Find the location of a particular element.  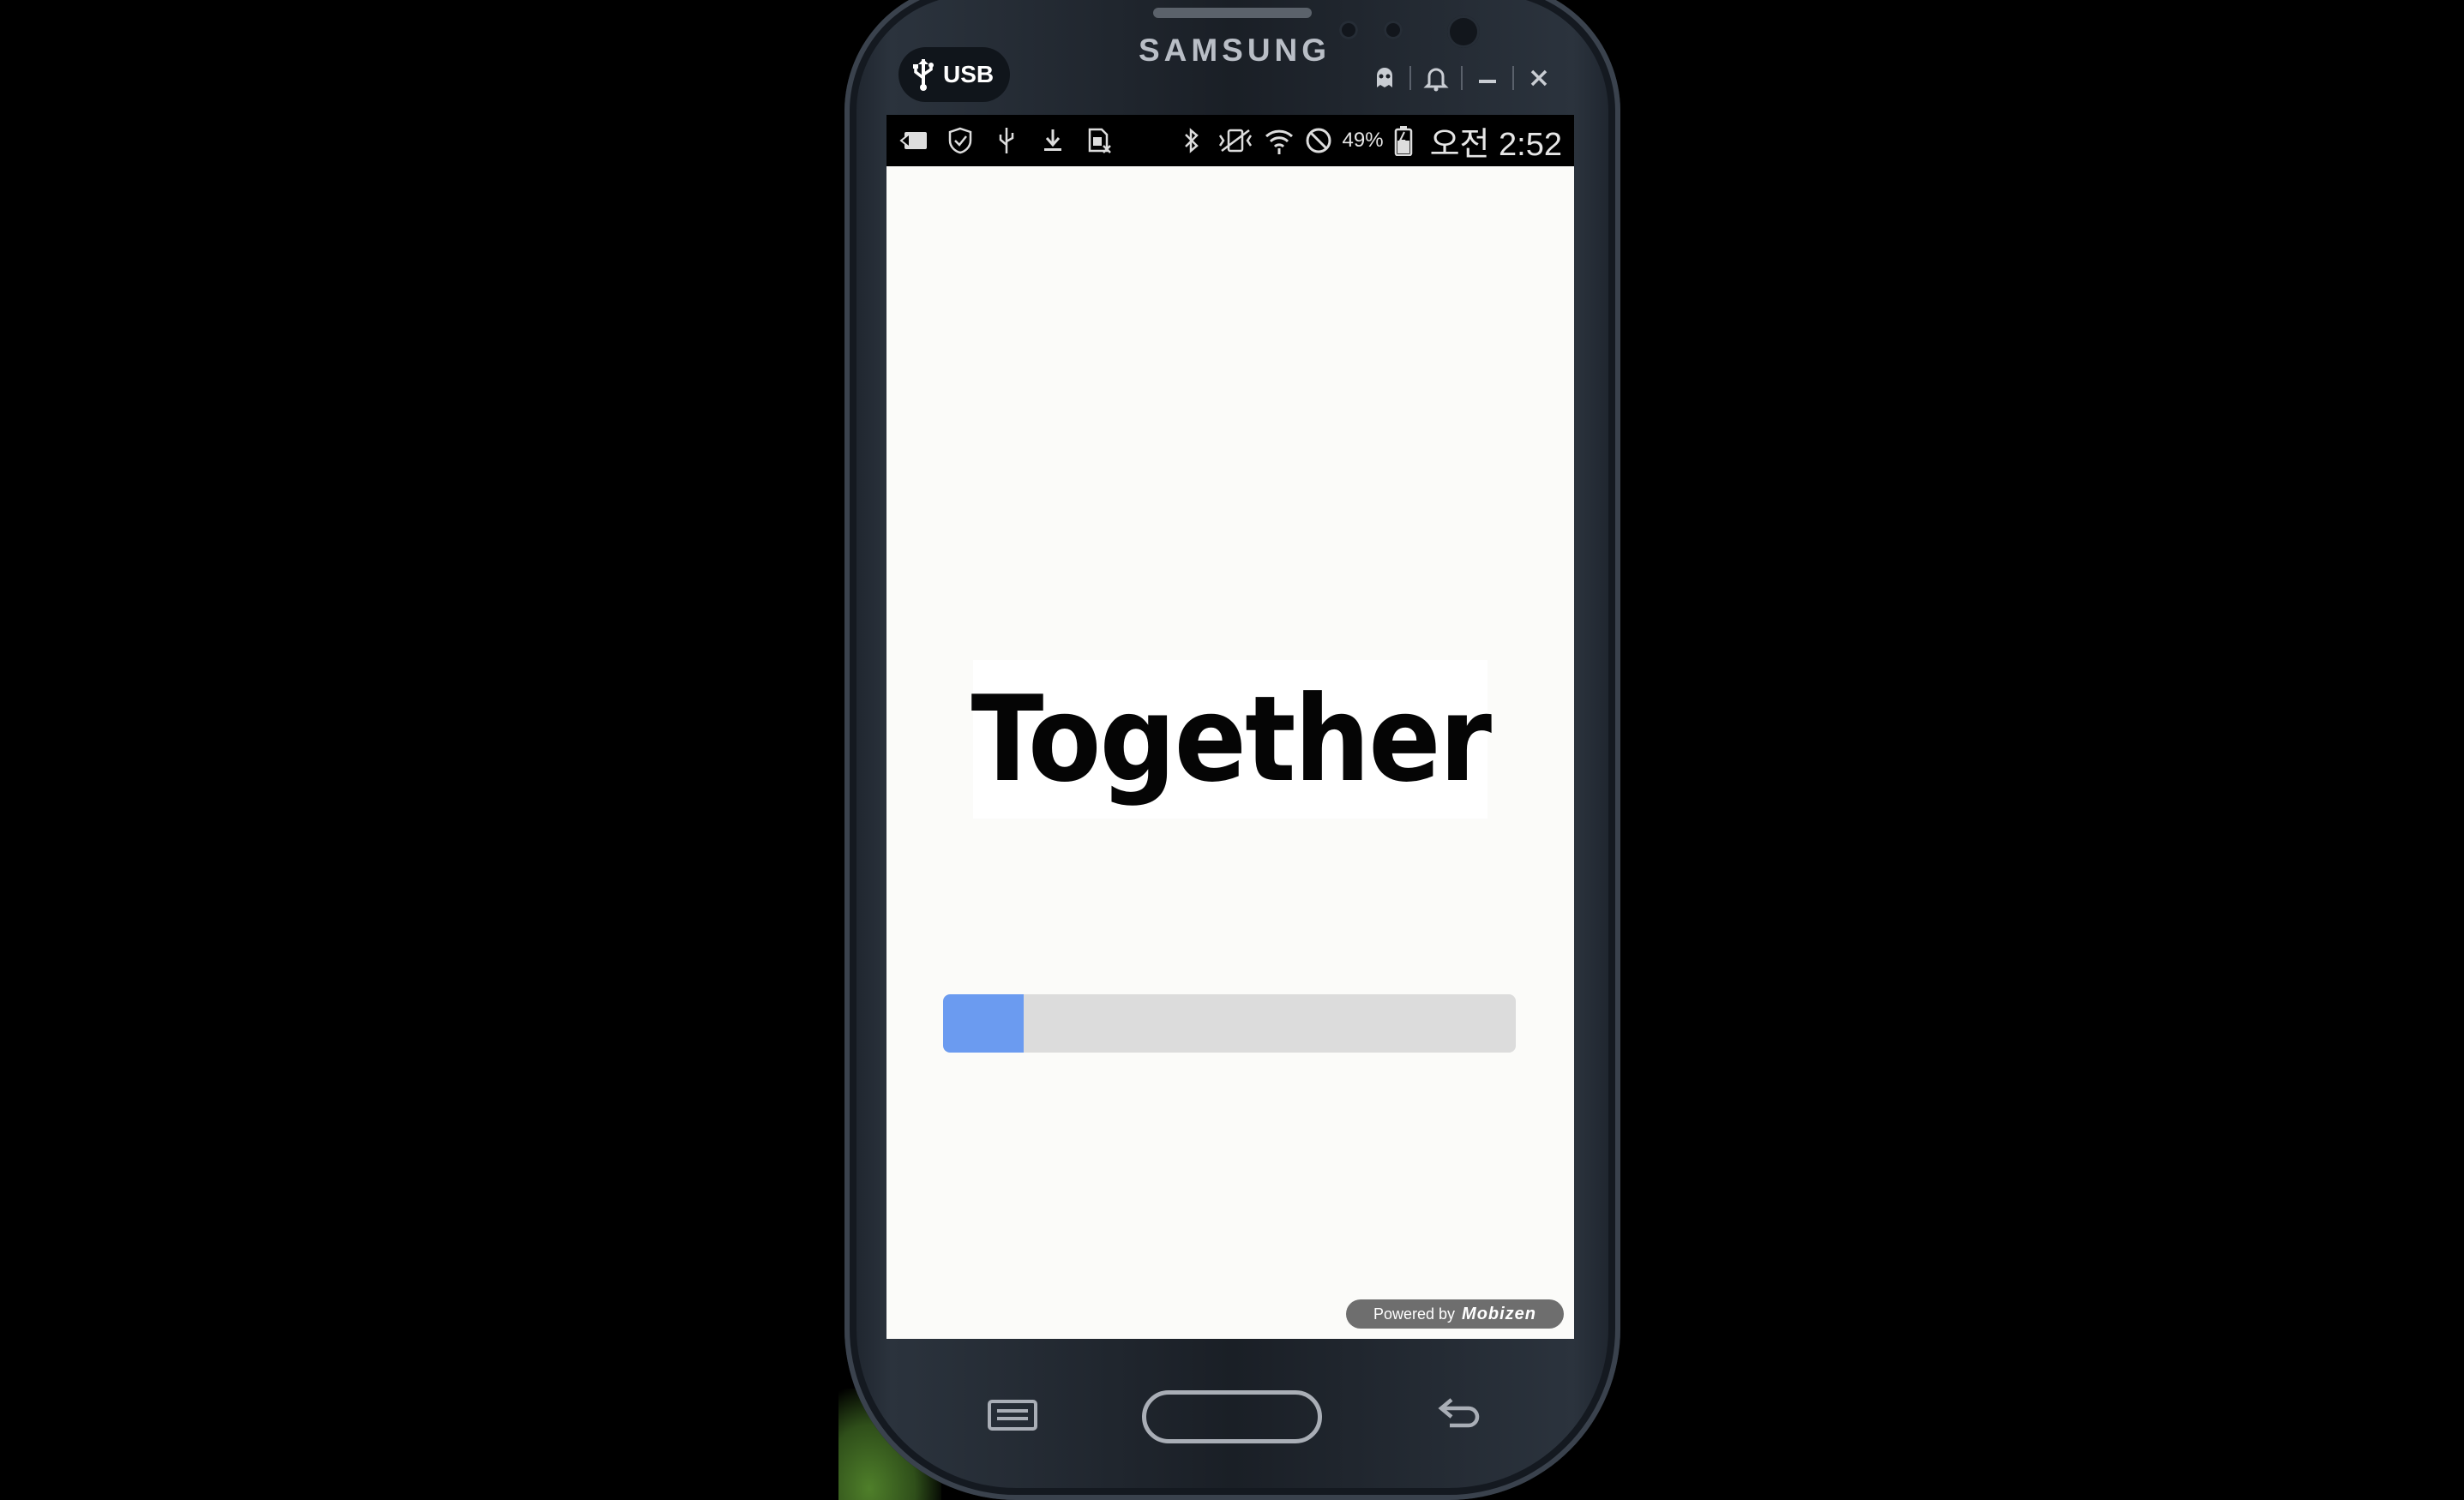

powered-by-label: Powered by is located at coordinates (1414, 1314).